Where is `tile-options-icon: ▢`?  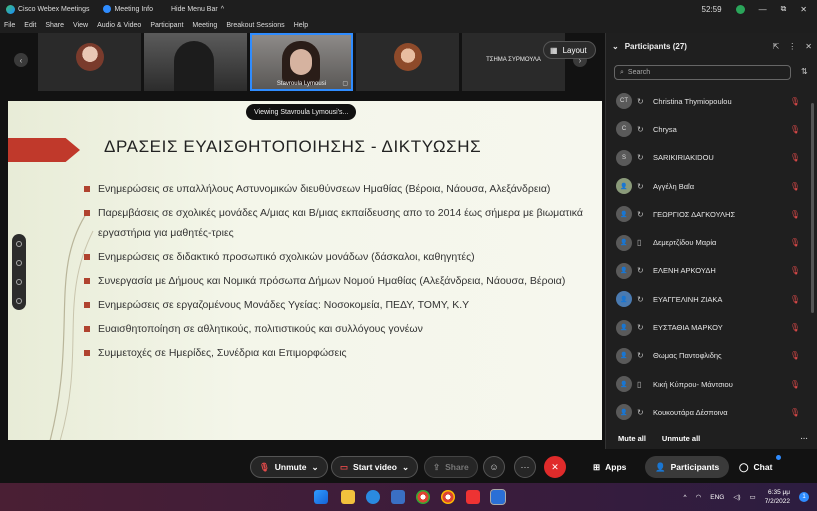 tile-options-icon: ▢ is located at coordinates (345, 83).